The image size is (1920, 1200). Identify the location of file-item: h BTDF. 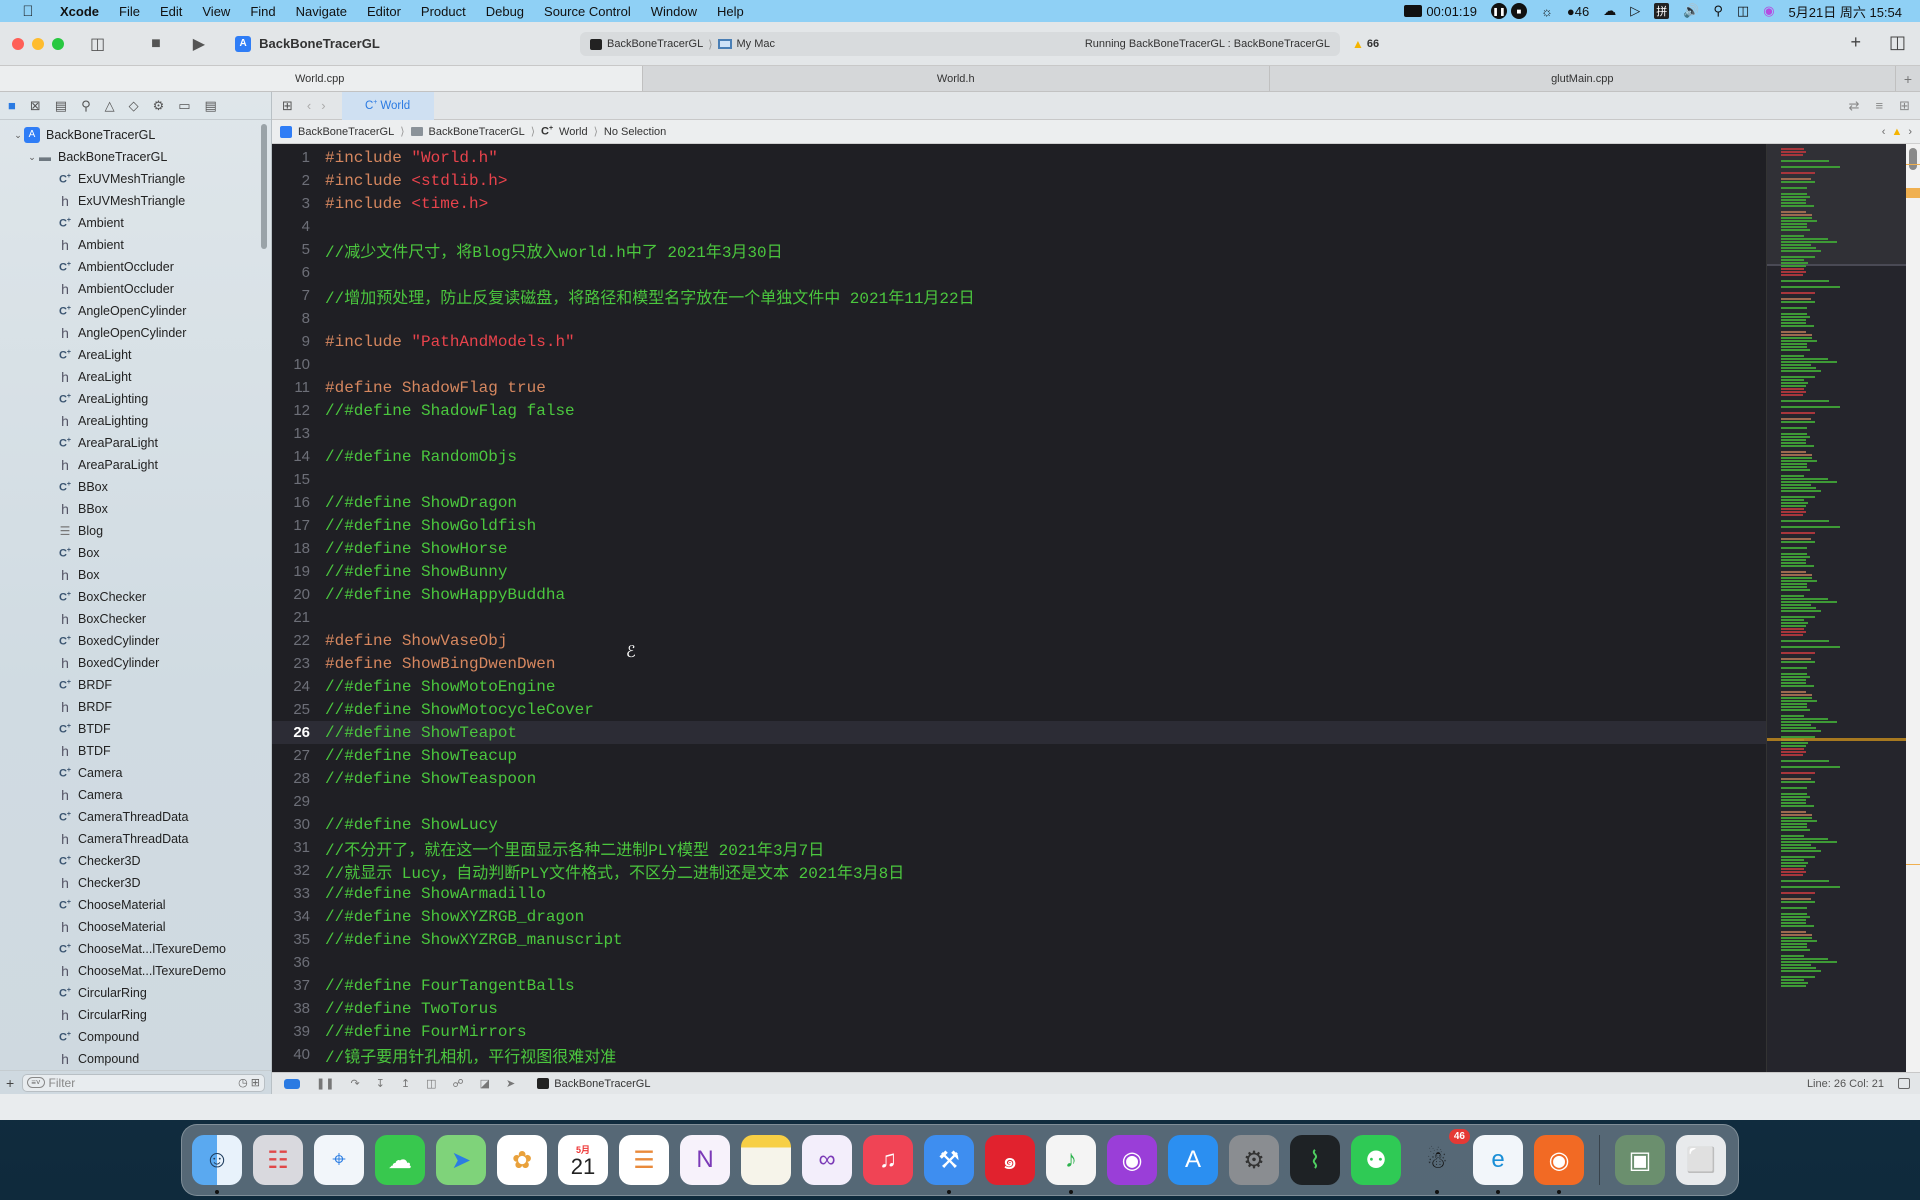
(135, 751).